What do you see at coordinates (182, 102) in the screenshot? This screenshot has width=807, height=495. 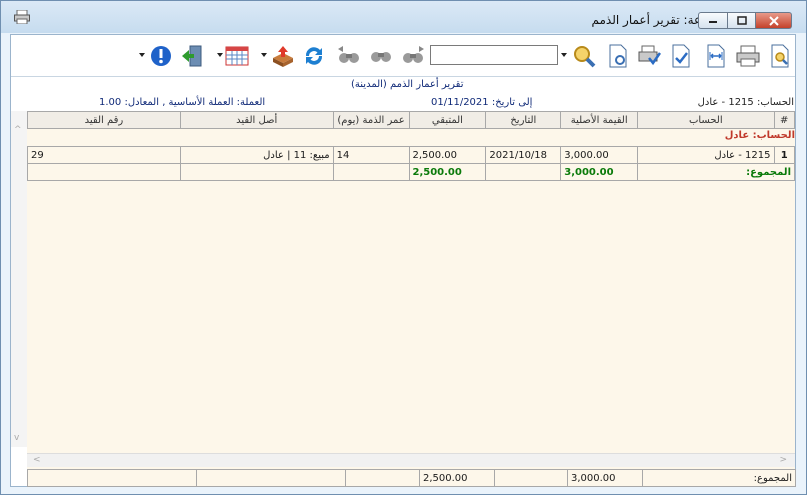 I see `currency-label: العملة: العملة الأساسية , المعادل: 1.00` at bounding box center [182, 102].